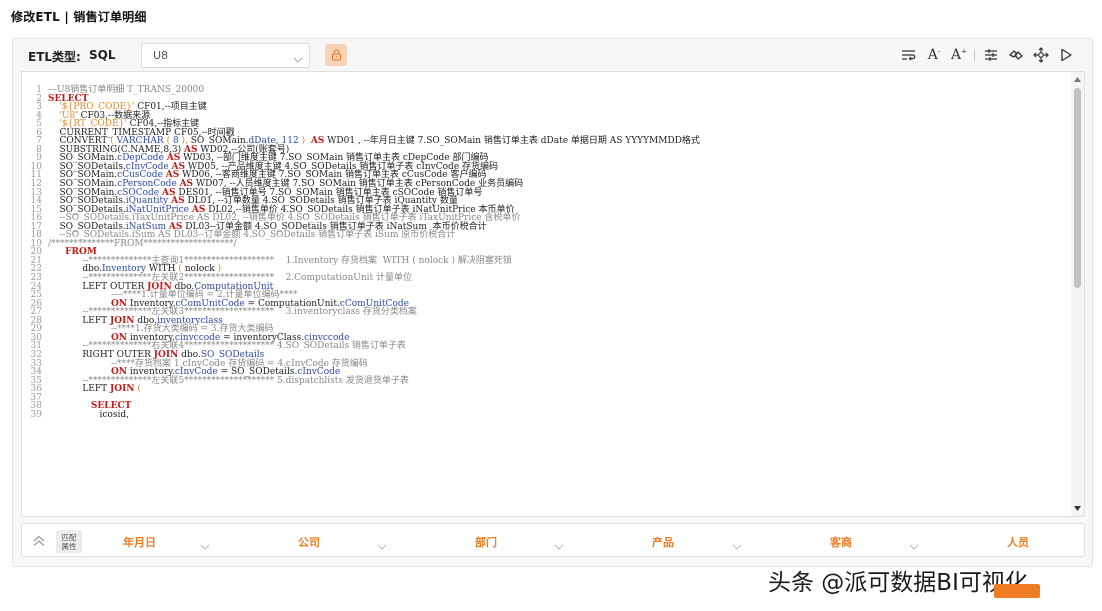 The height and width of the screenshot is (611, 1102). I want to click on etl-type-label: ETL类型:, so click(54, 57).